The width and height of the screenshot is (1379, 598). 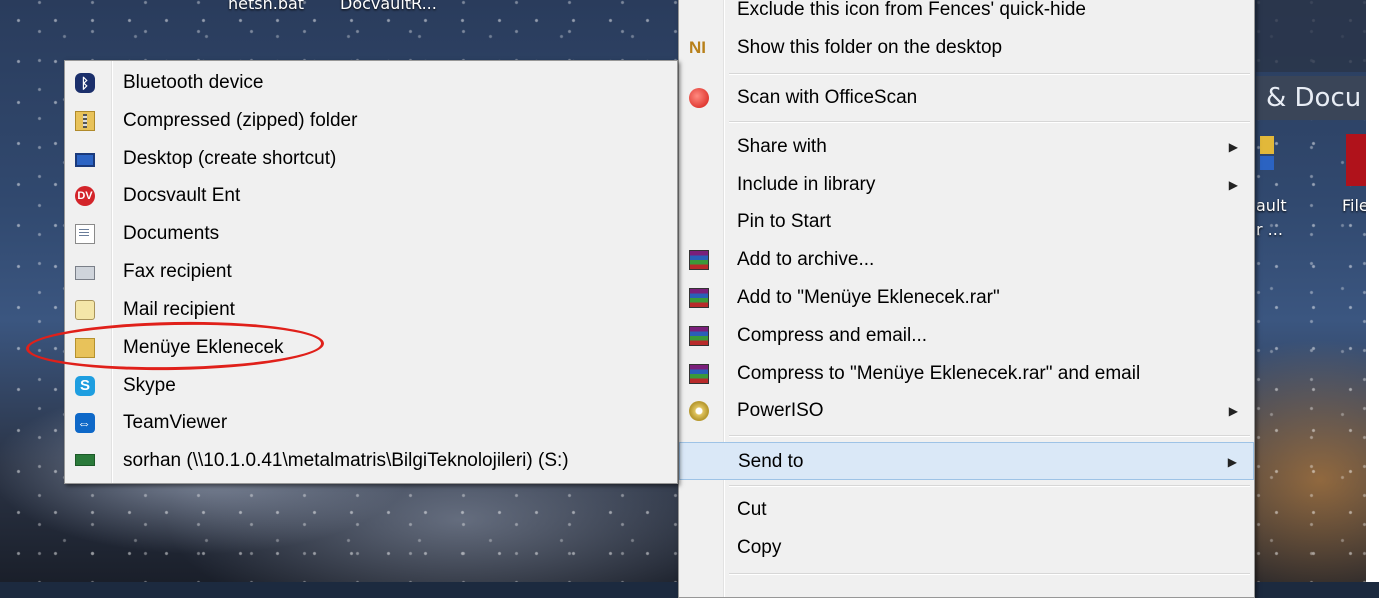 What do you see at coordinates (371, 423) in the screenshot?
I see `sendto-item-teamviewer: TeamViewer` at bounding box center [371, 423].